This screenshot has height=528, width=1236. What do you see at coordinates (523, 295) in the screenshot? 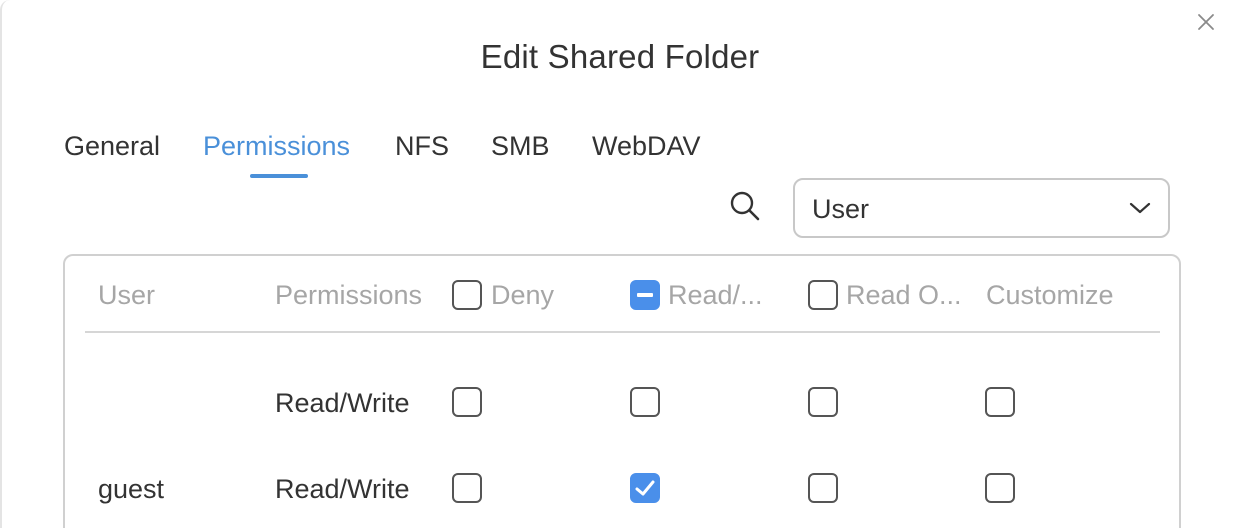
I see `header-deny: Deny` at bounding box center [523, 295].